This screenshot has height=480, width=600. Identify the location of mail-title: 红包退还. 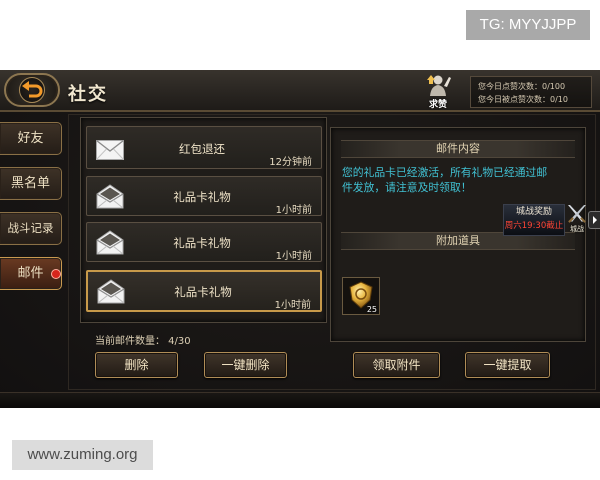
(202, 149).